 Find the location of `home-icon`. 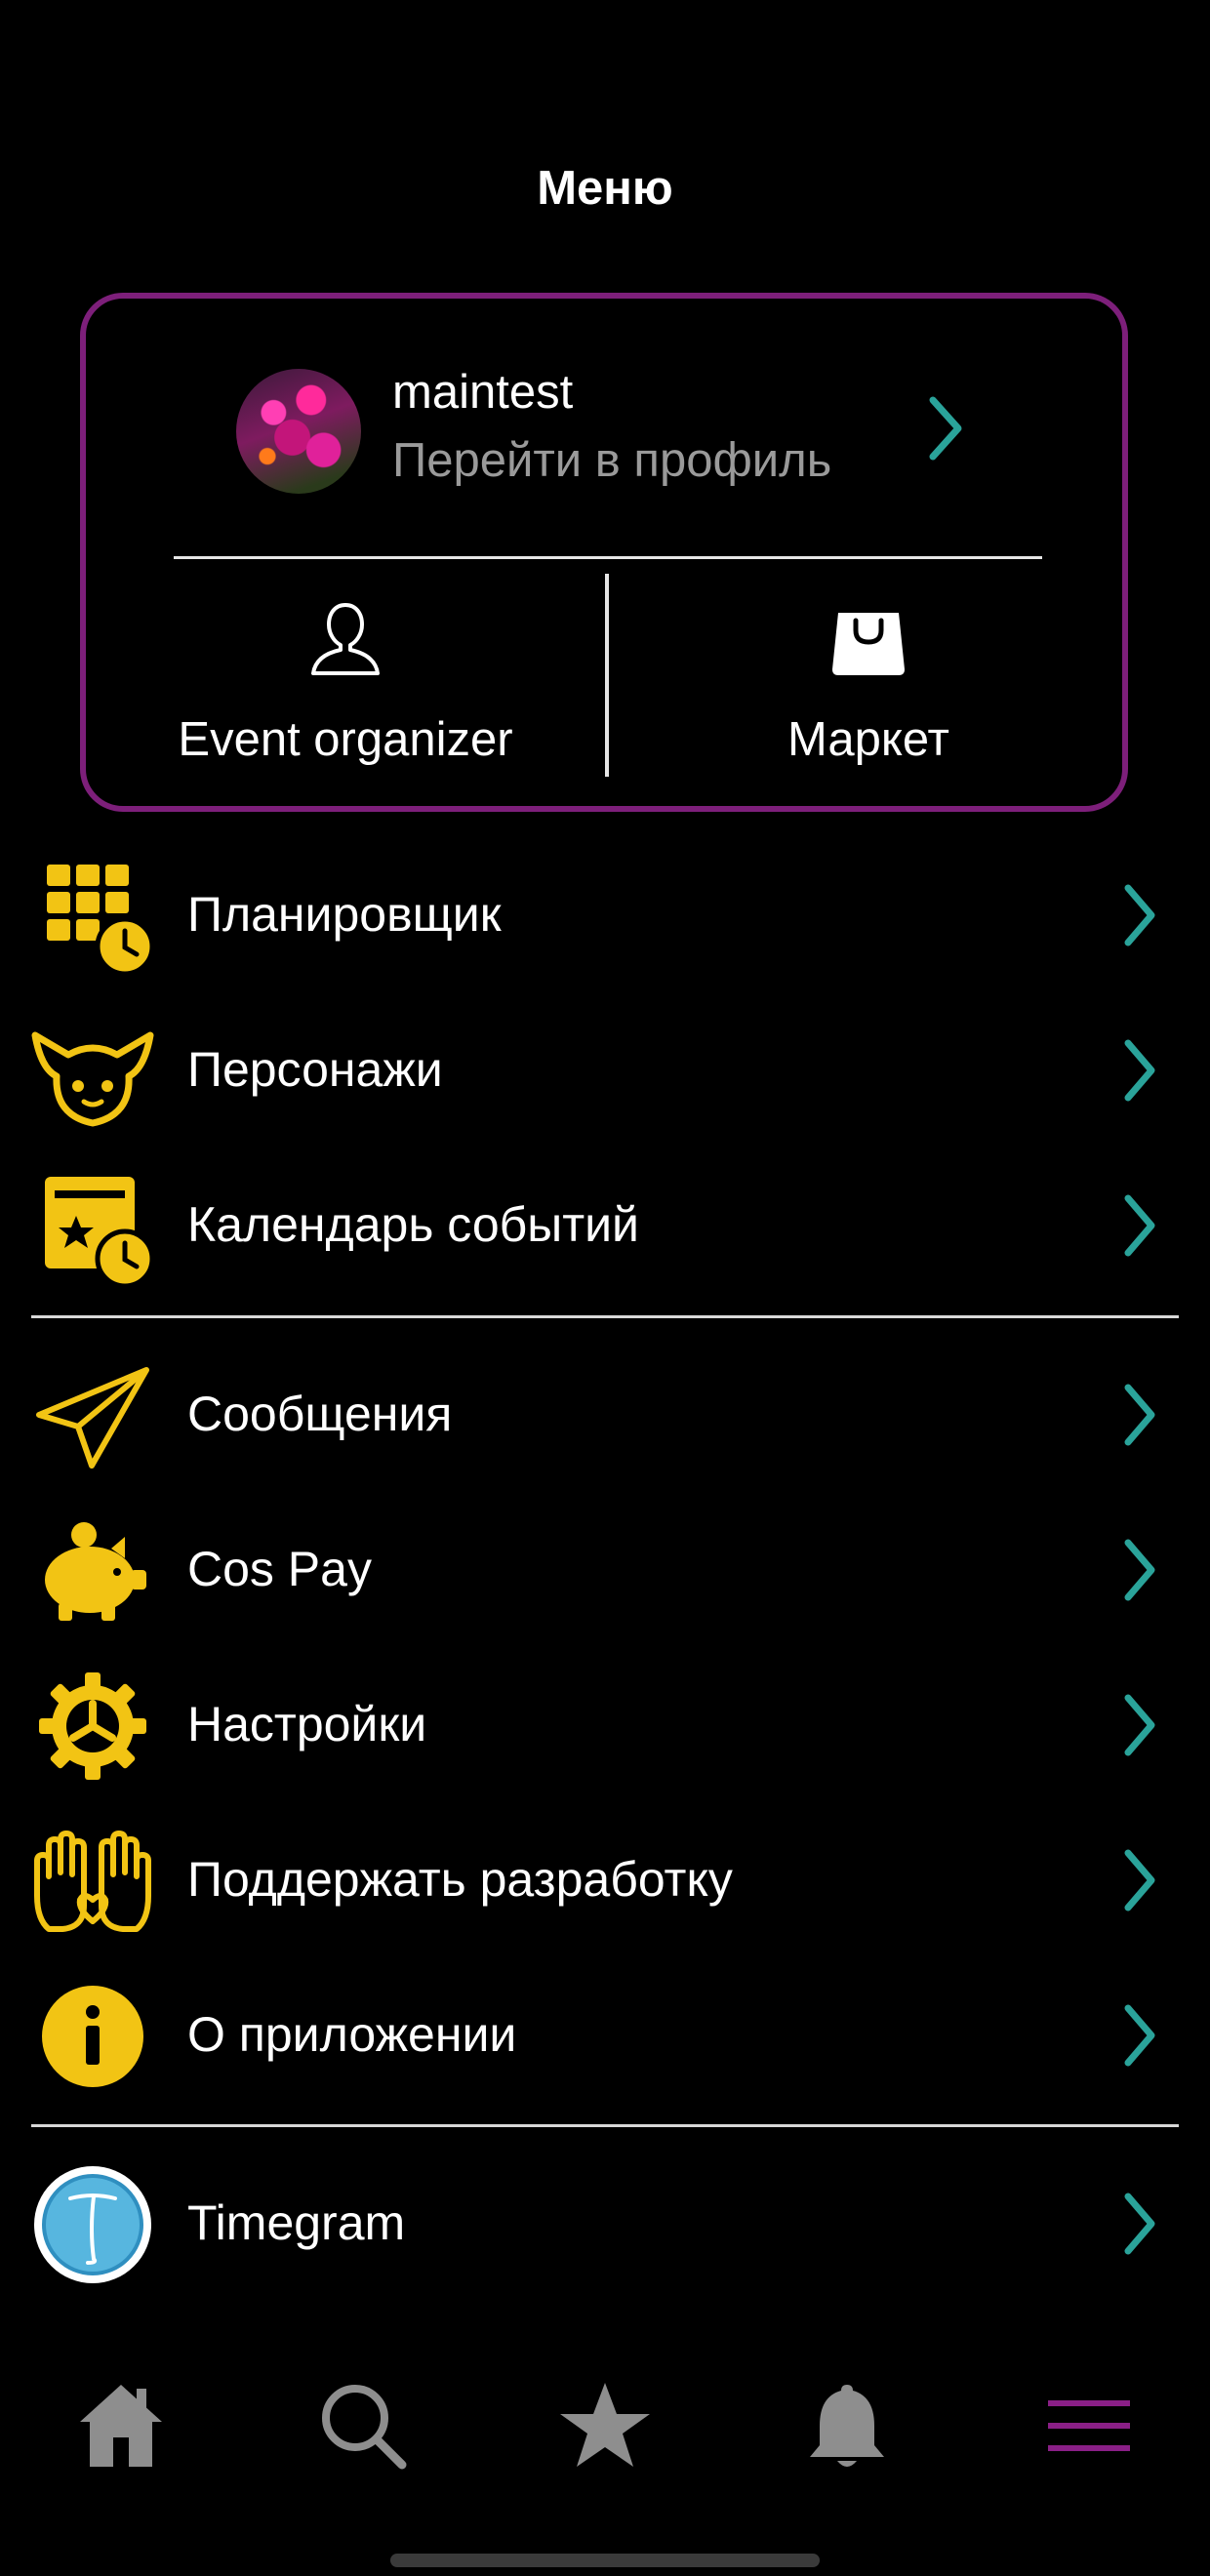

home-icon is located at coordinates (121, 2426).